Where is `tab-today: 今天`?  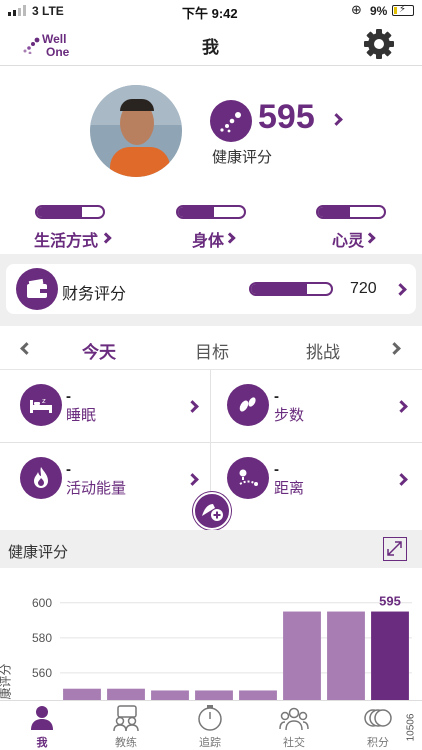 tab-today: 今天 is located at coordinates (99, 350).